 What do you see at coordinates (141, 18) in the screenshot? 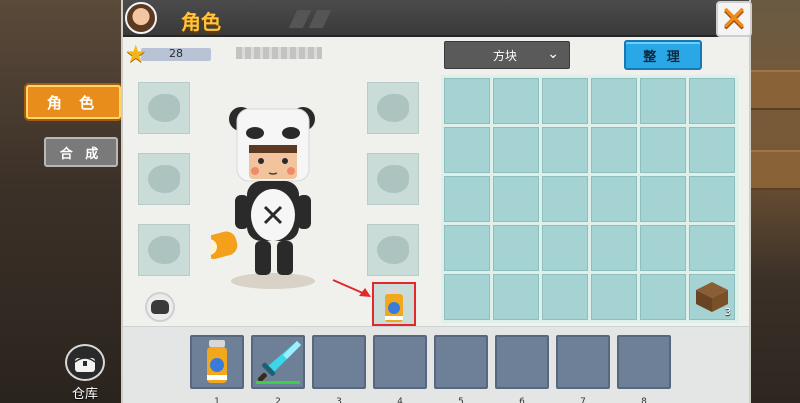
I see `player-avatar-icon` at bounding box center [141, 18].